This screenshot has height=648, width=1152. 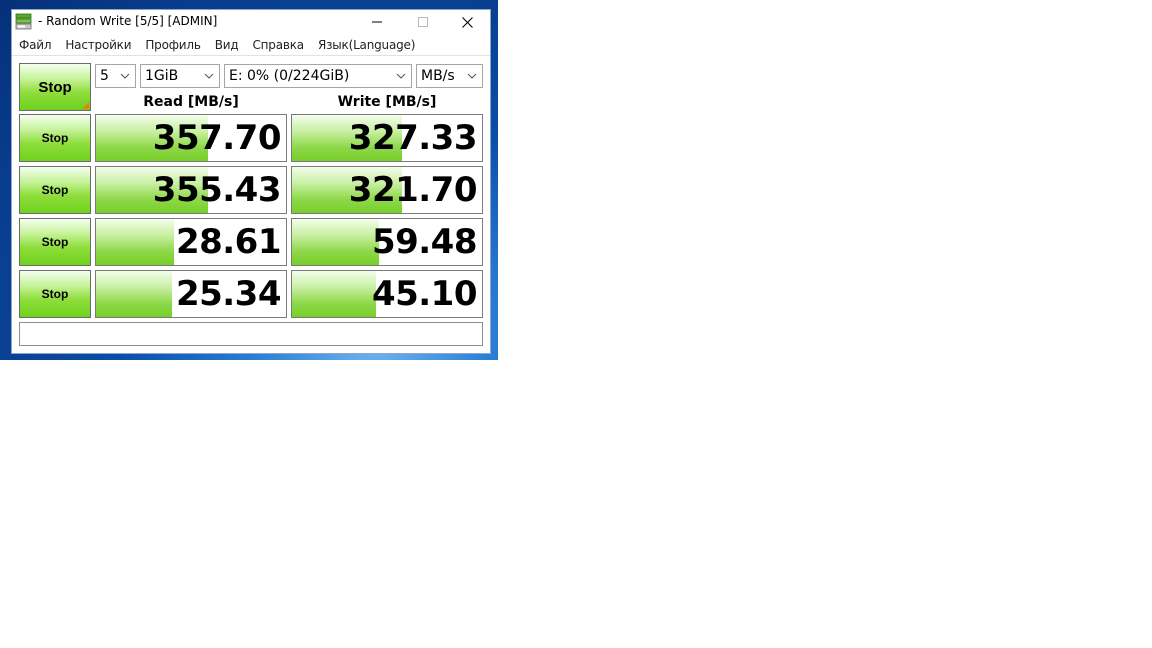 I want to click on unit-select: MB/s, so click(x=449, y=76).